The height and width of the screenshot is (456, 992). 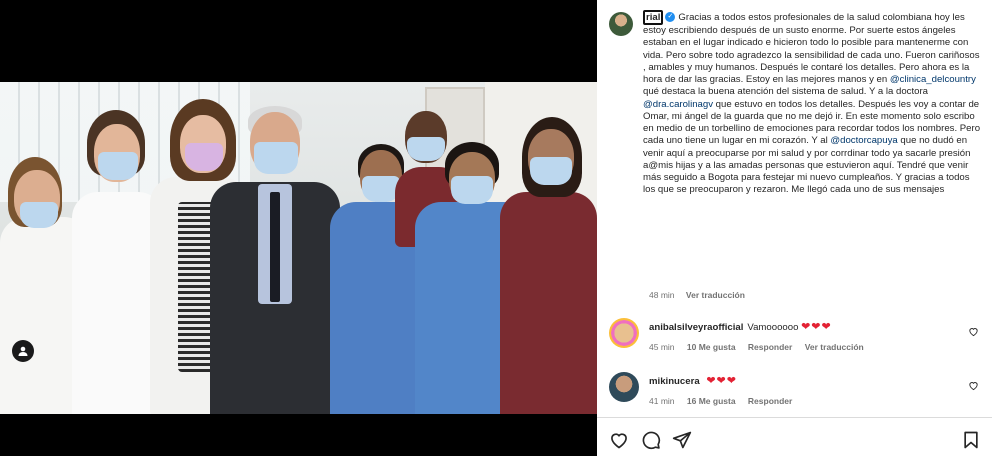 I want to click on actions-divider, so click(x=794, y=417).